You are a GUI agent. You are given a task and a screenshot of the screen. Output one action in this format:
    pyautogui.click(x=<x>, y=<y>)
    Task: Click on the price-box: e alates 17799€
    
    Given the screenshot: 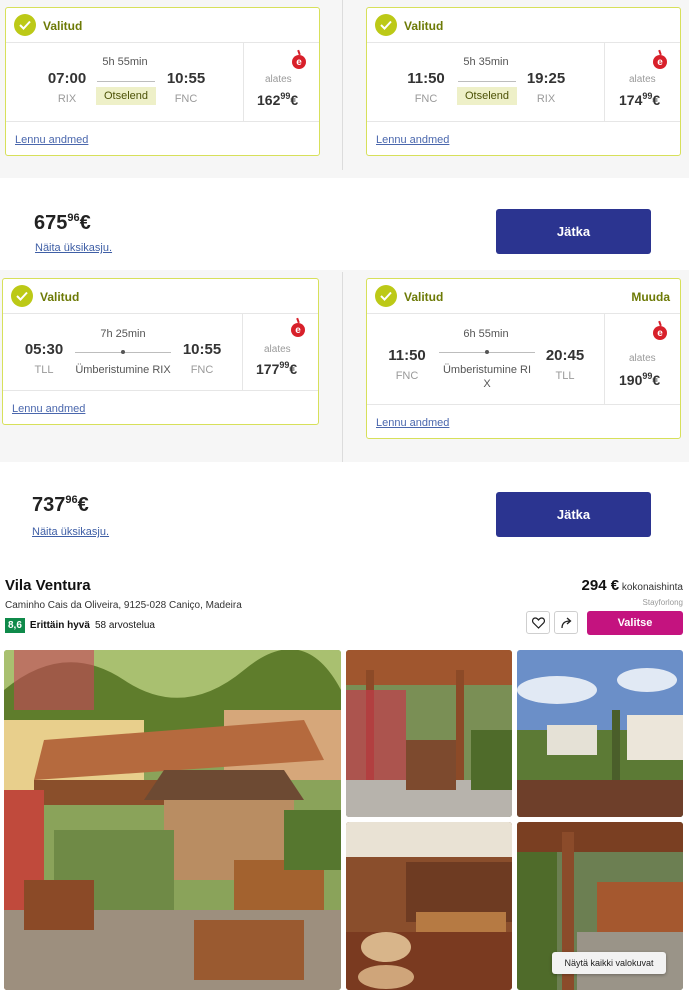 What is the action you would take?
    pyautogui.click(x=280, y=352)
    